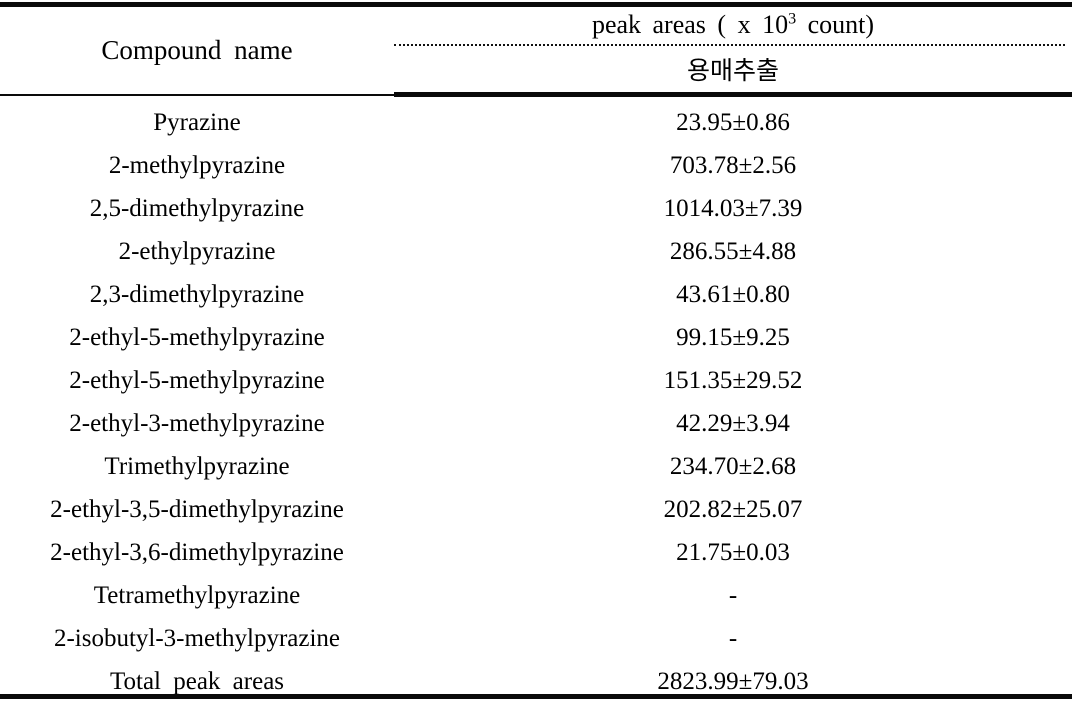  I want to click on peak-area-value-cell: 42.29±3.94, so click(733, 423).